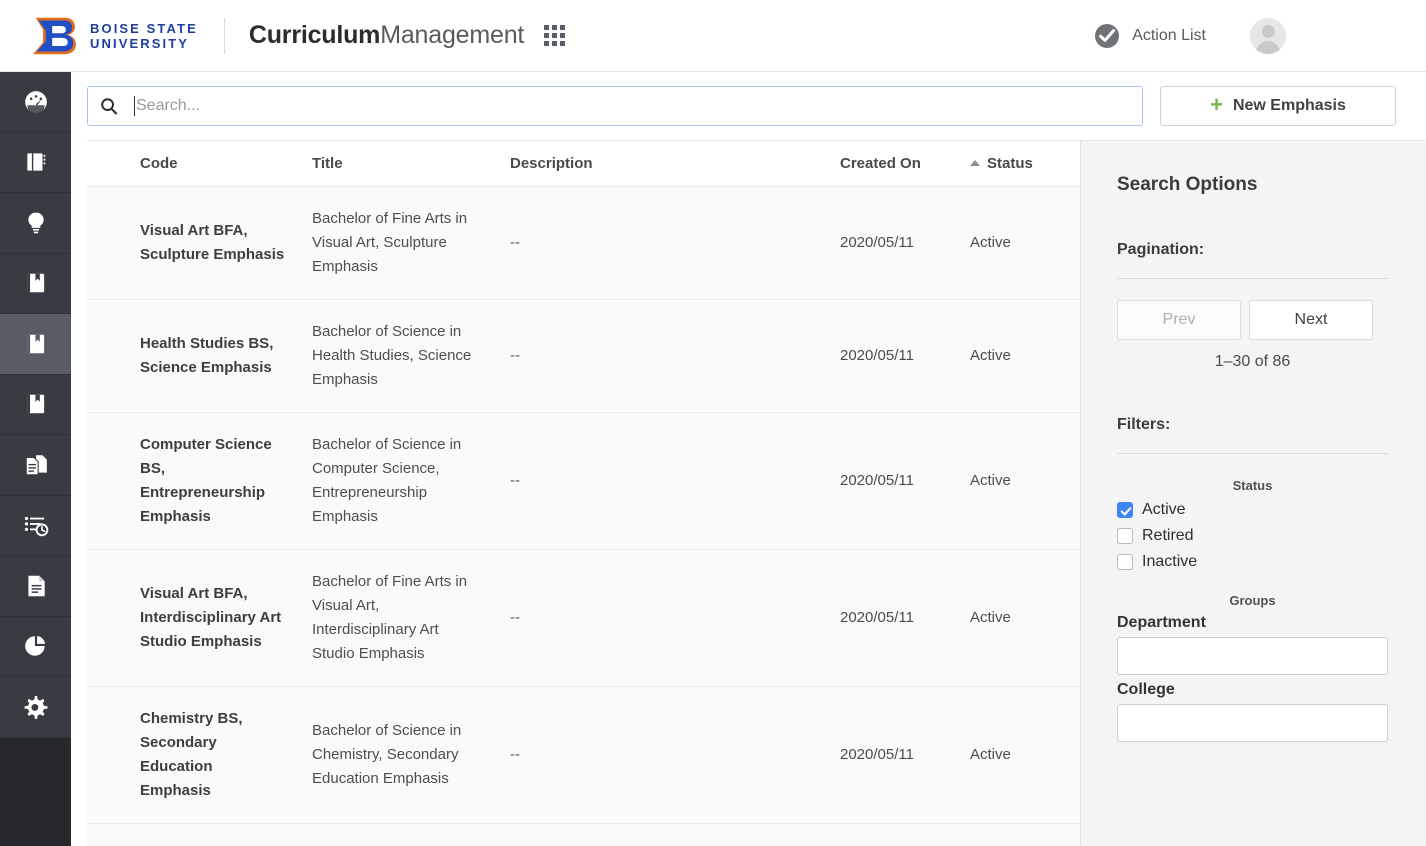  Describe the element at coordinates (1170, 561) in the screenshot. I see `filter-status-inactive-label: Inactive` at that location.